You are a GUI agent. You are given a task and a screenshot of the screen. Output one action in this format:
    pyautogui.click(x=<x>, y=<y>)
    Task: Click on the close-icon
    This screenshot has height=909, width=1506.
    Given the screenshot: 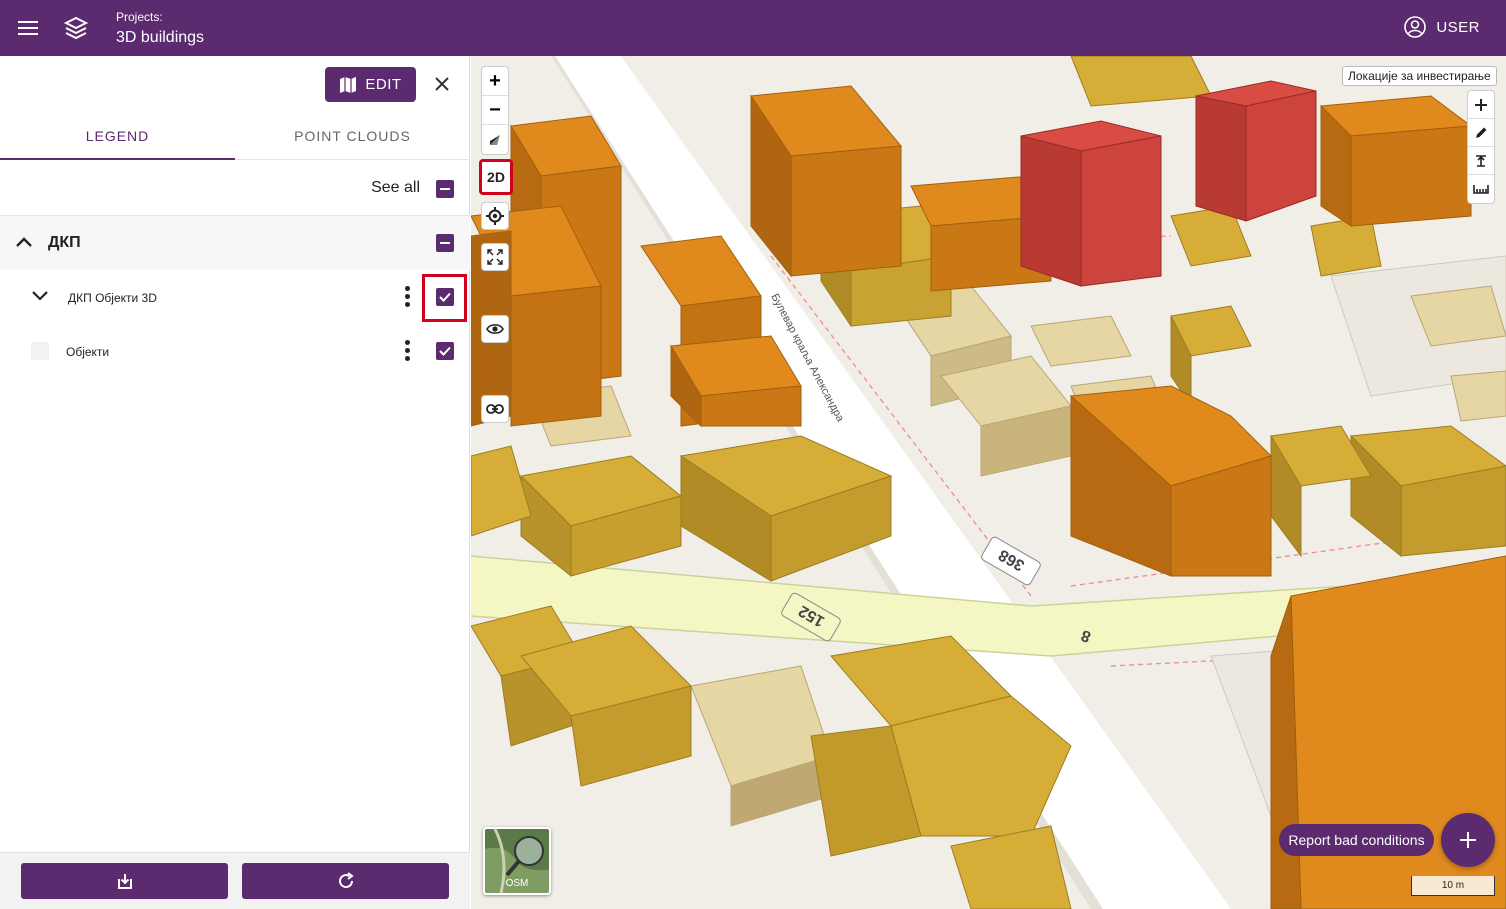 What is the action you would take?
    pyautogui.click(x=442, y=84)
    